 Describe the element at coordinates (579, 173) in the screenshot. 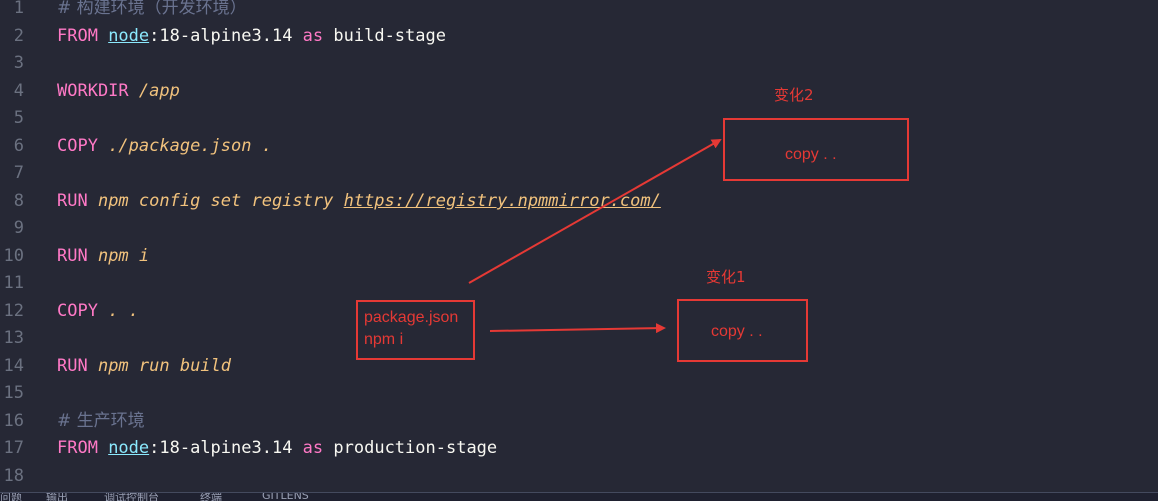

I see `code-line: 7` at that location.